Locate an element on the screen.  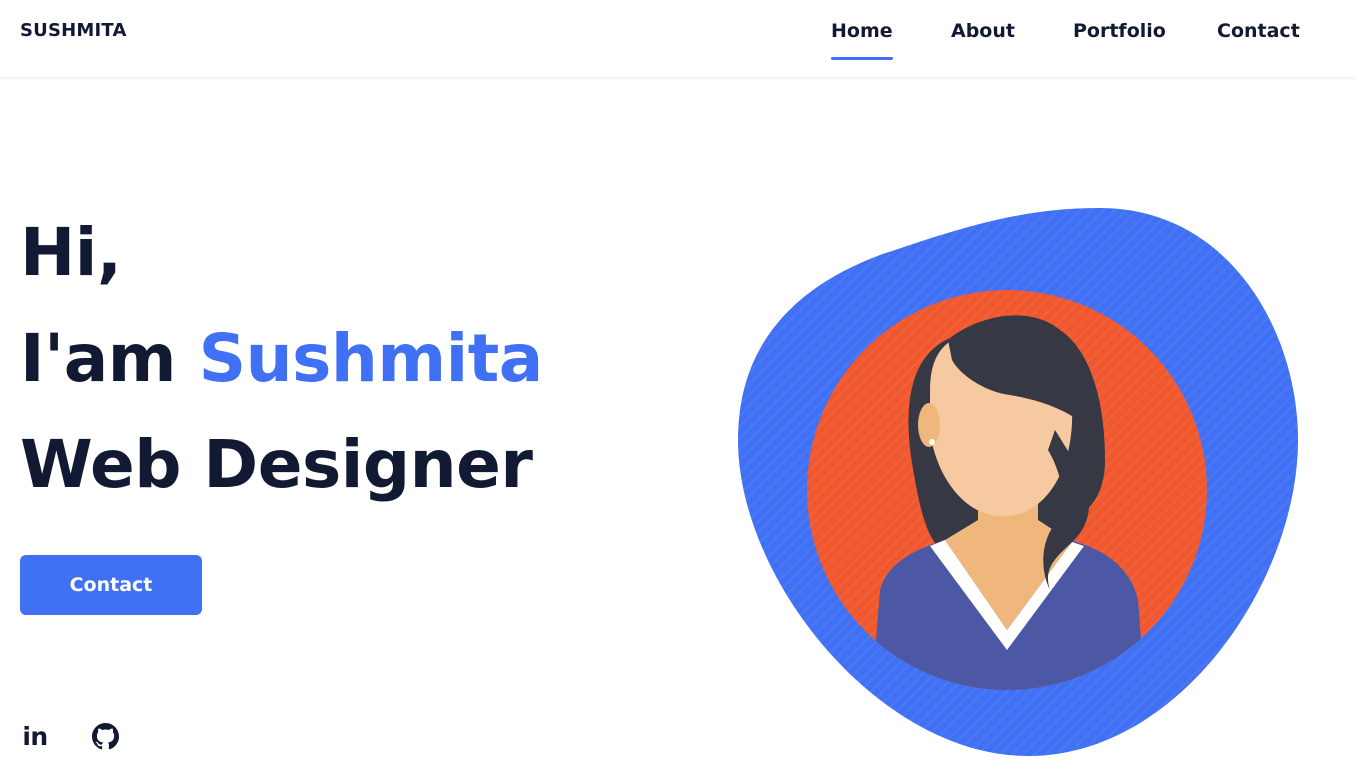
nav-about: About is located at coordinates (983, 31).